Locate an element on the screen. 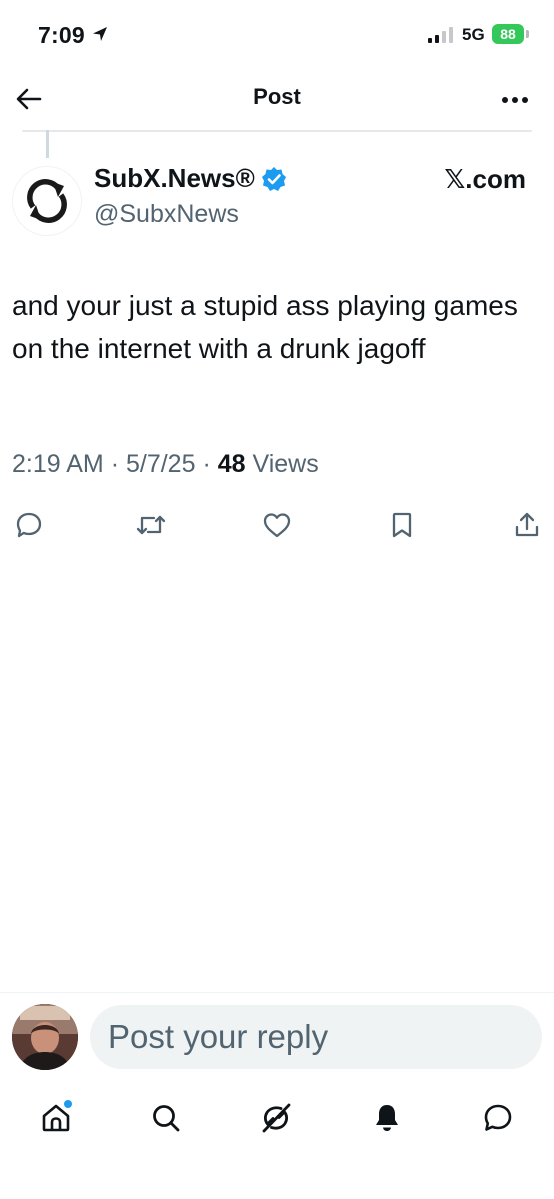  bookmark-icon is located at coordinates (402, 525).